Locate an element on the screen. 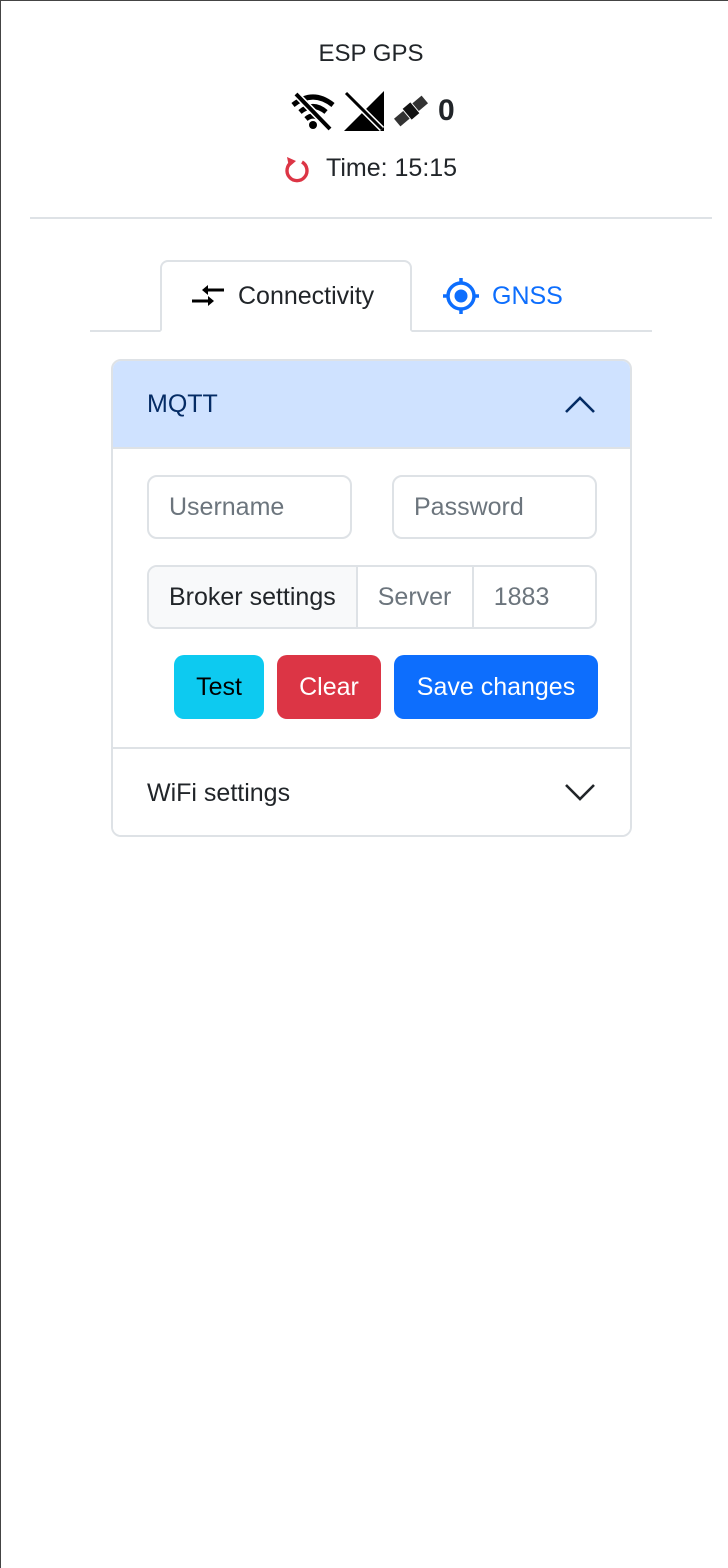  app-title: ESP GPS is located at coordinates (371, 53).